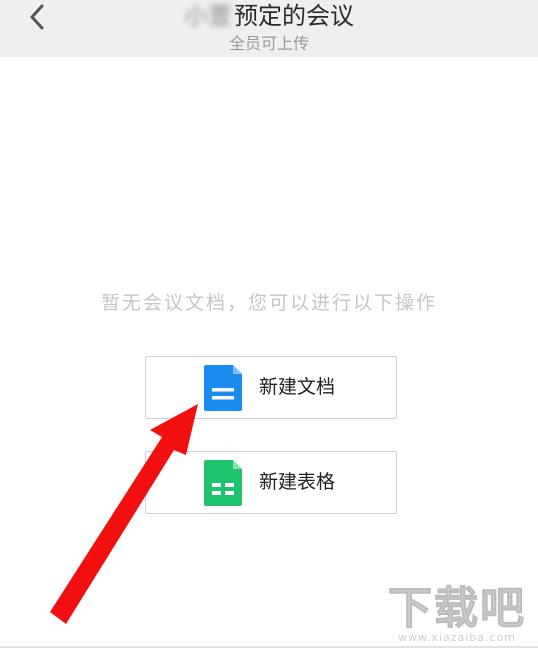  What do you see at coordinates (208, 16) in the screenshot?
I see `blurred-name: 小萱` at bounding box center [208, 16].